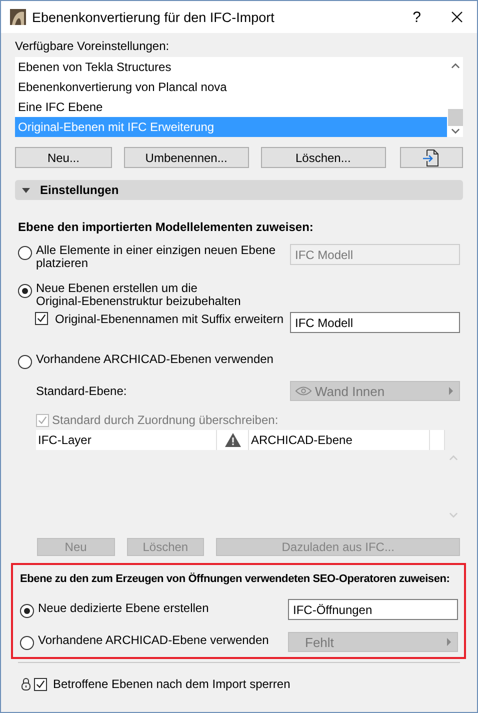 The height and width of the screenshot is (713, 478). I want to click on expand-triangle-icon, so click(26, 190).